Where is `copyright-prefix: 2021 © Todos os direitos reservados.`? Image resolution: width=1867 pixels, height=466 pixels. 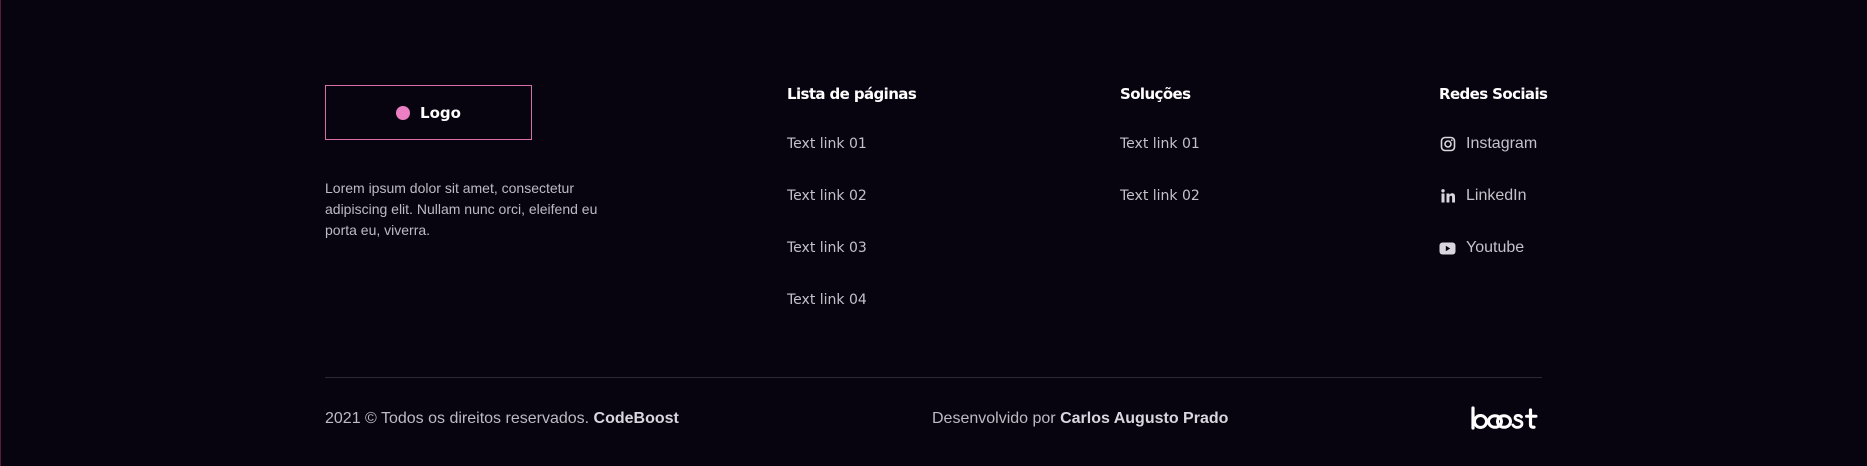 copyright-prefix: 2021 © Todos os direitos reservados. is located at coordinates (457, 418).